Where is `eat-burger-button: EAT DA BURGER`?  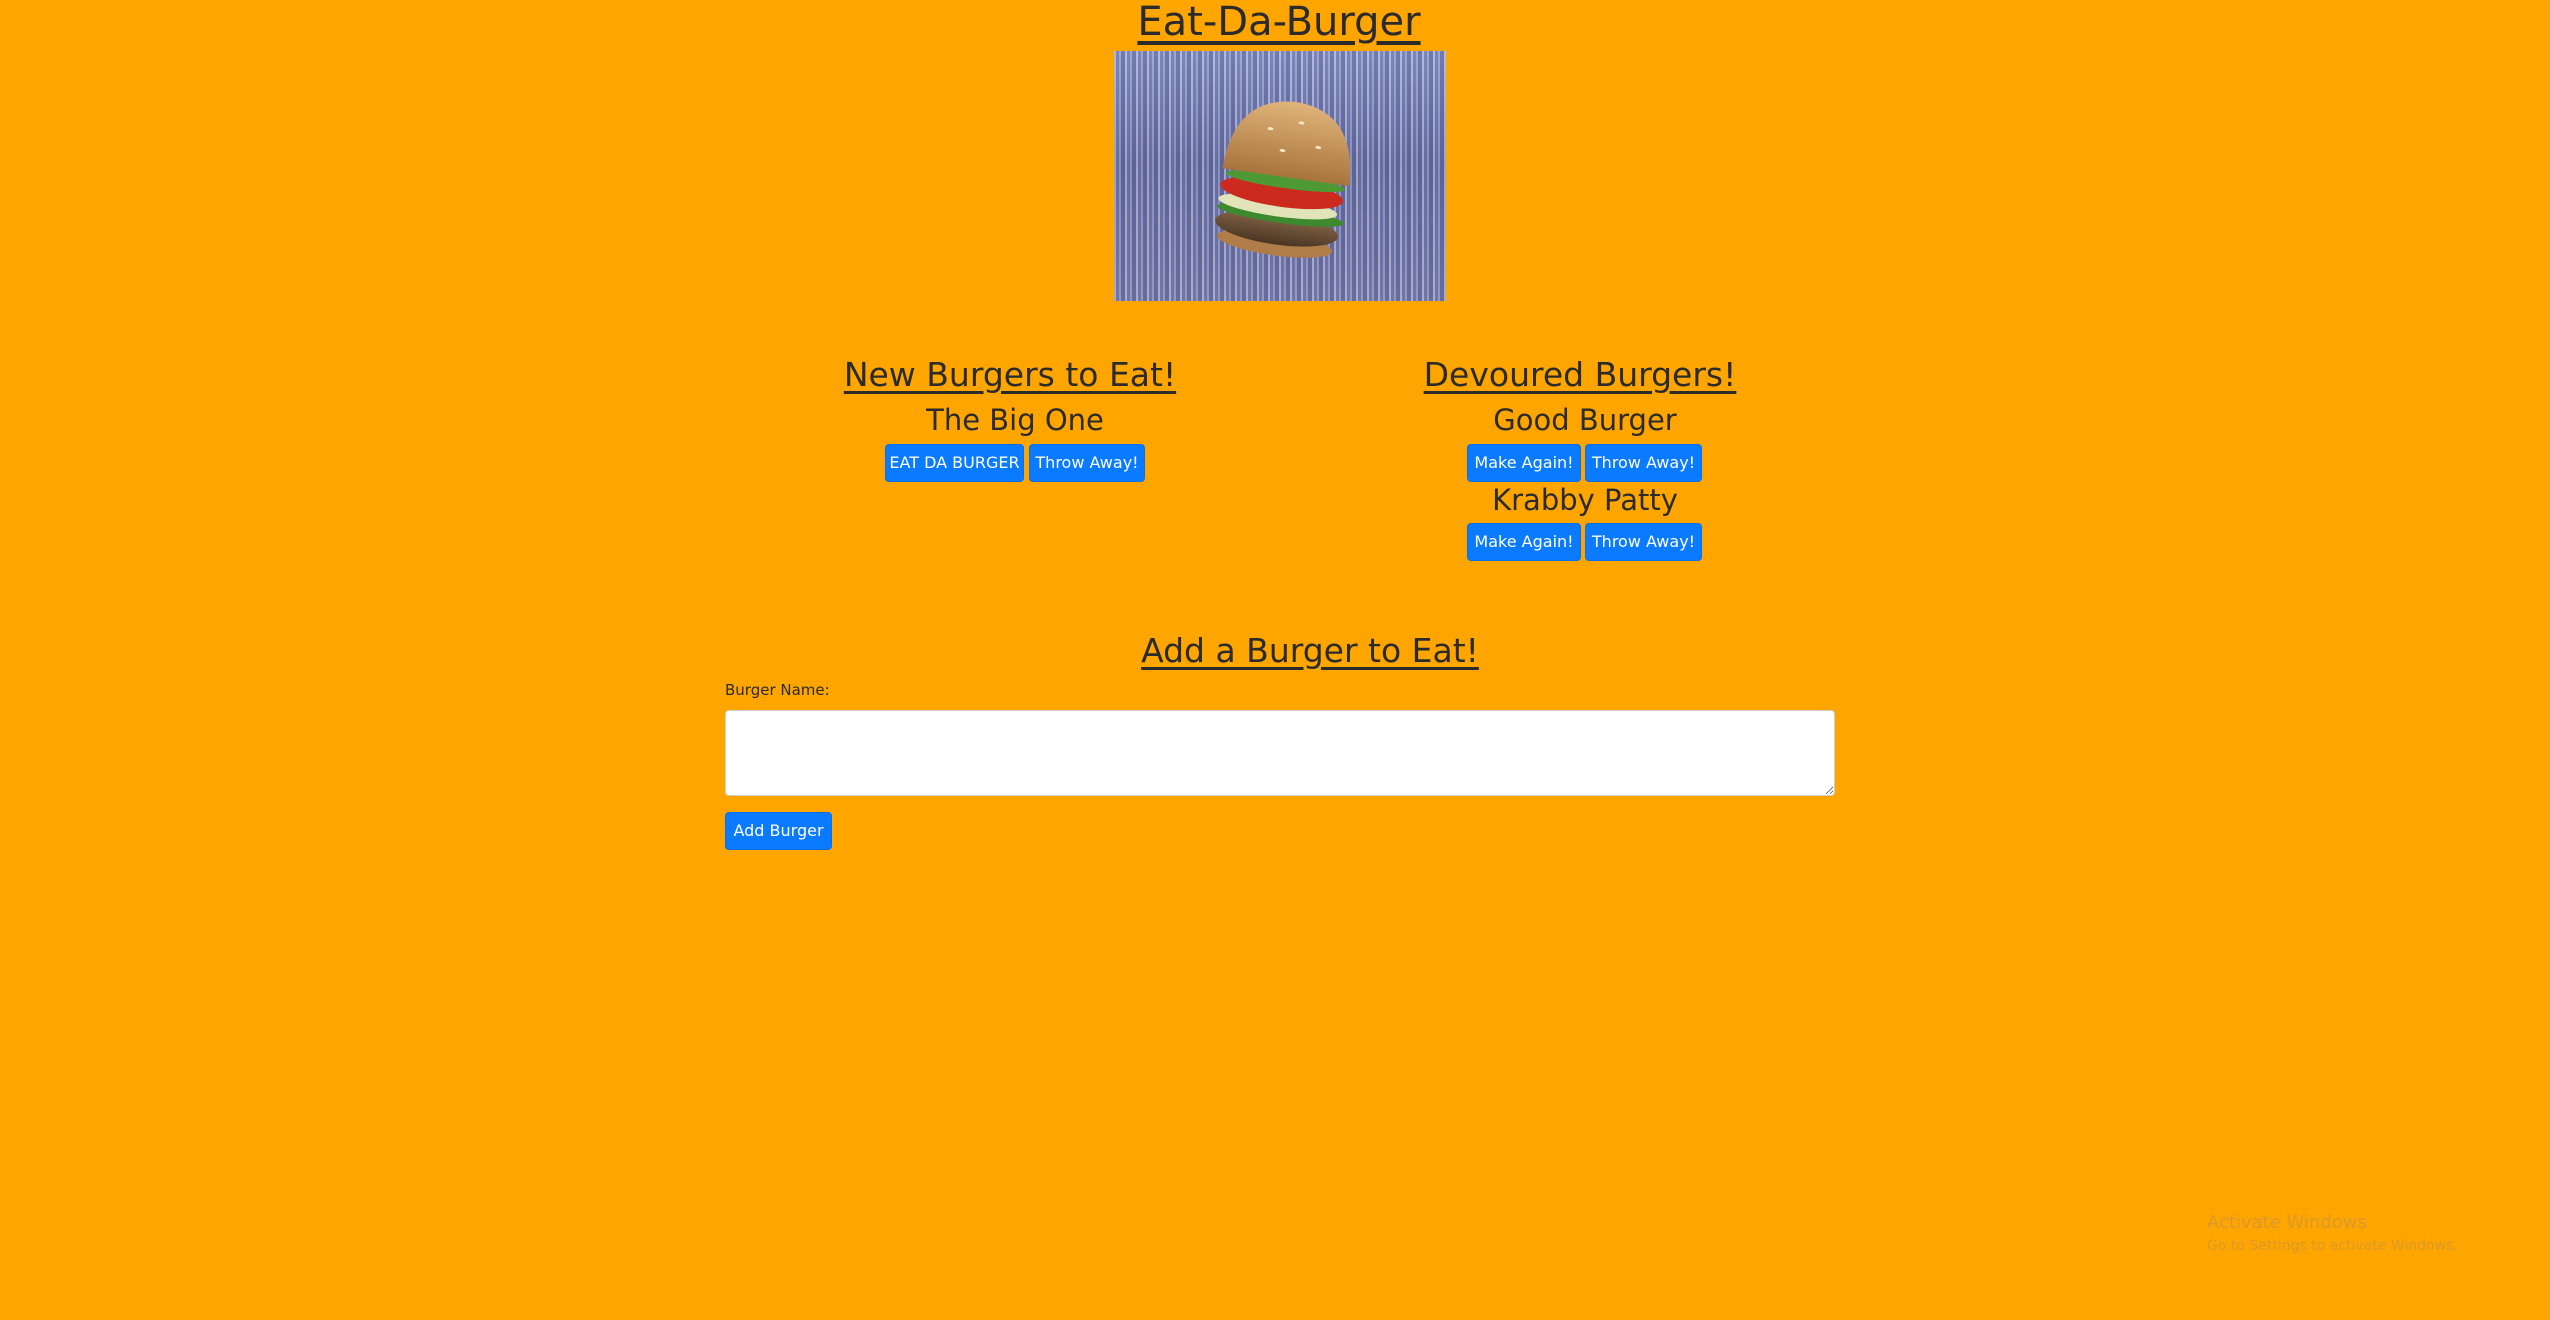
eat-burger-button: EAT DA BURGER is located at coordinates (954, 463).